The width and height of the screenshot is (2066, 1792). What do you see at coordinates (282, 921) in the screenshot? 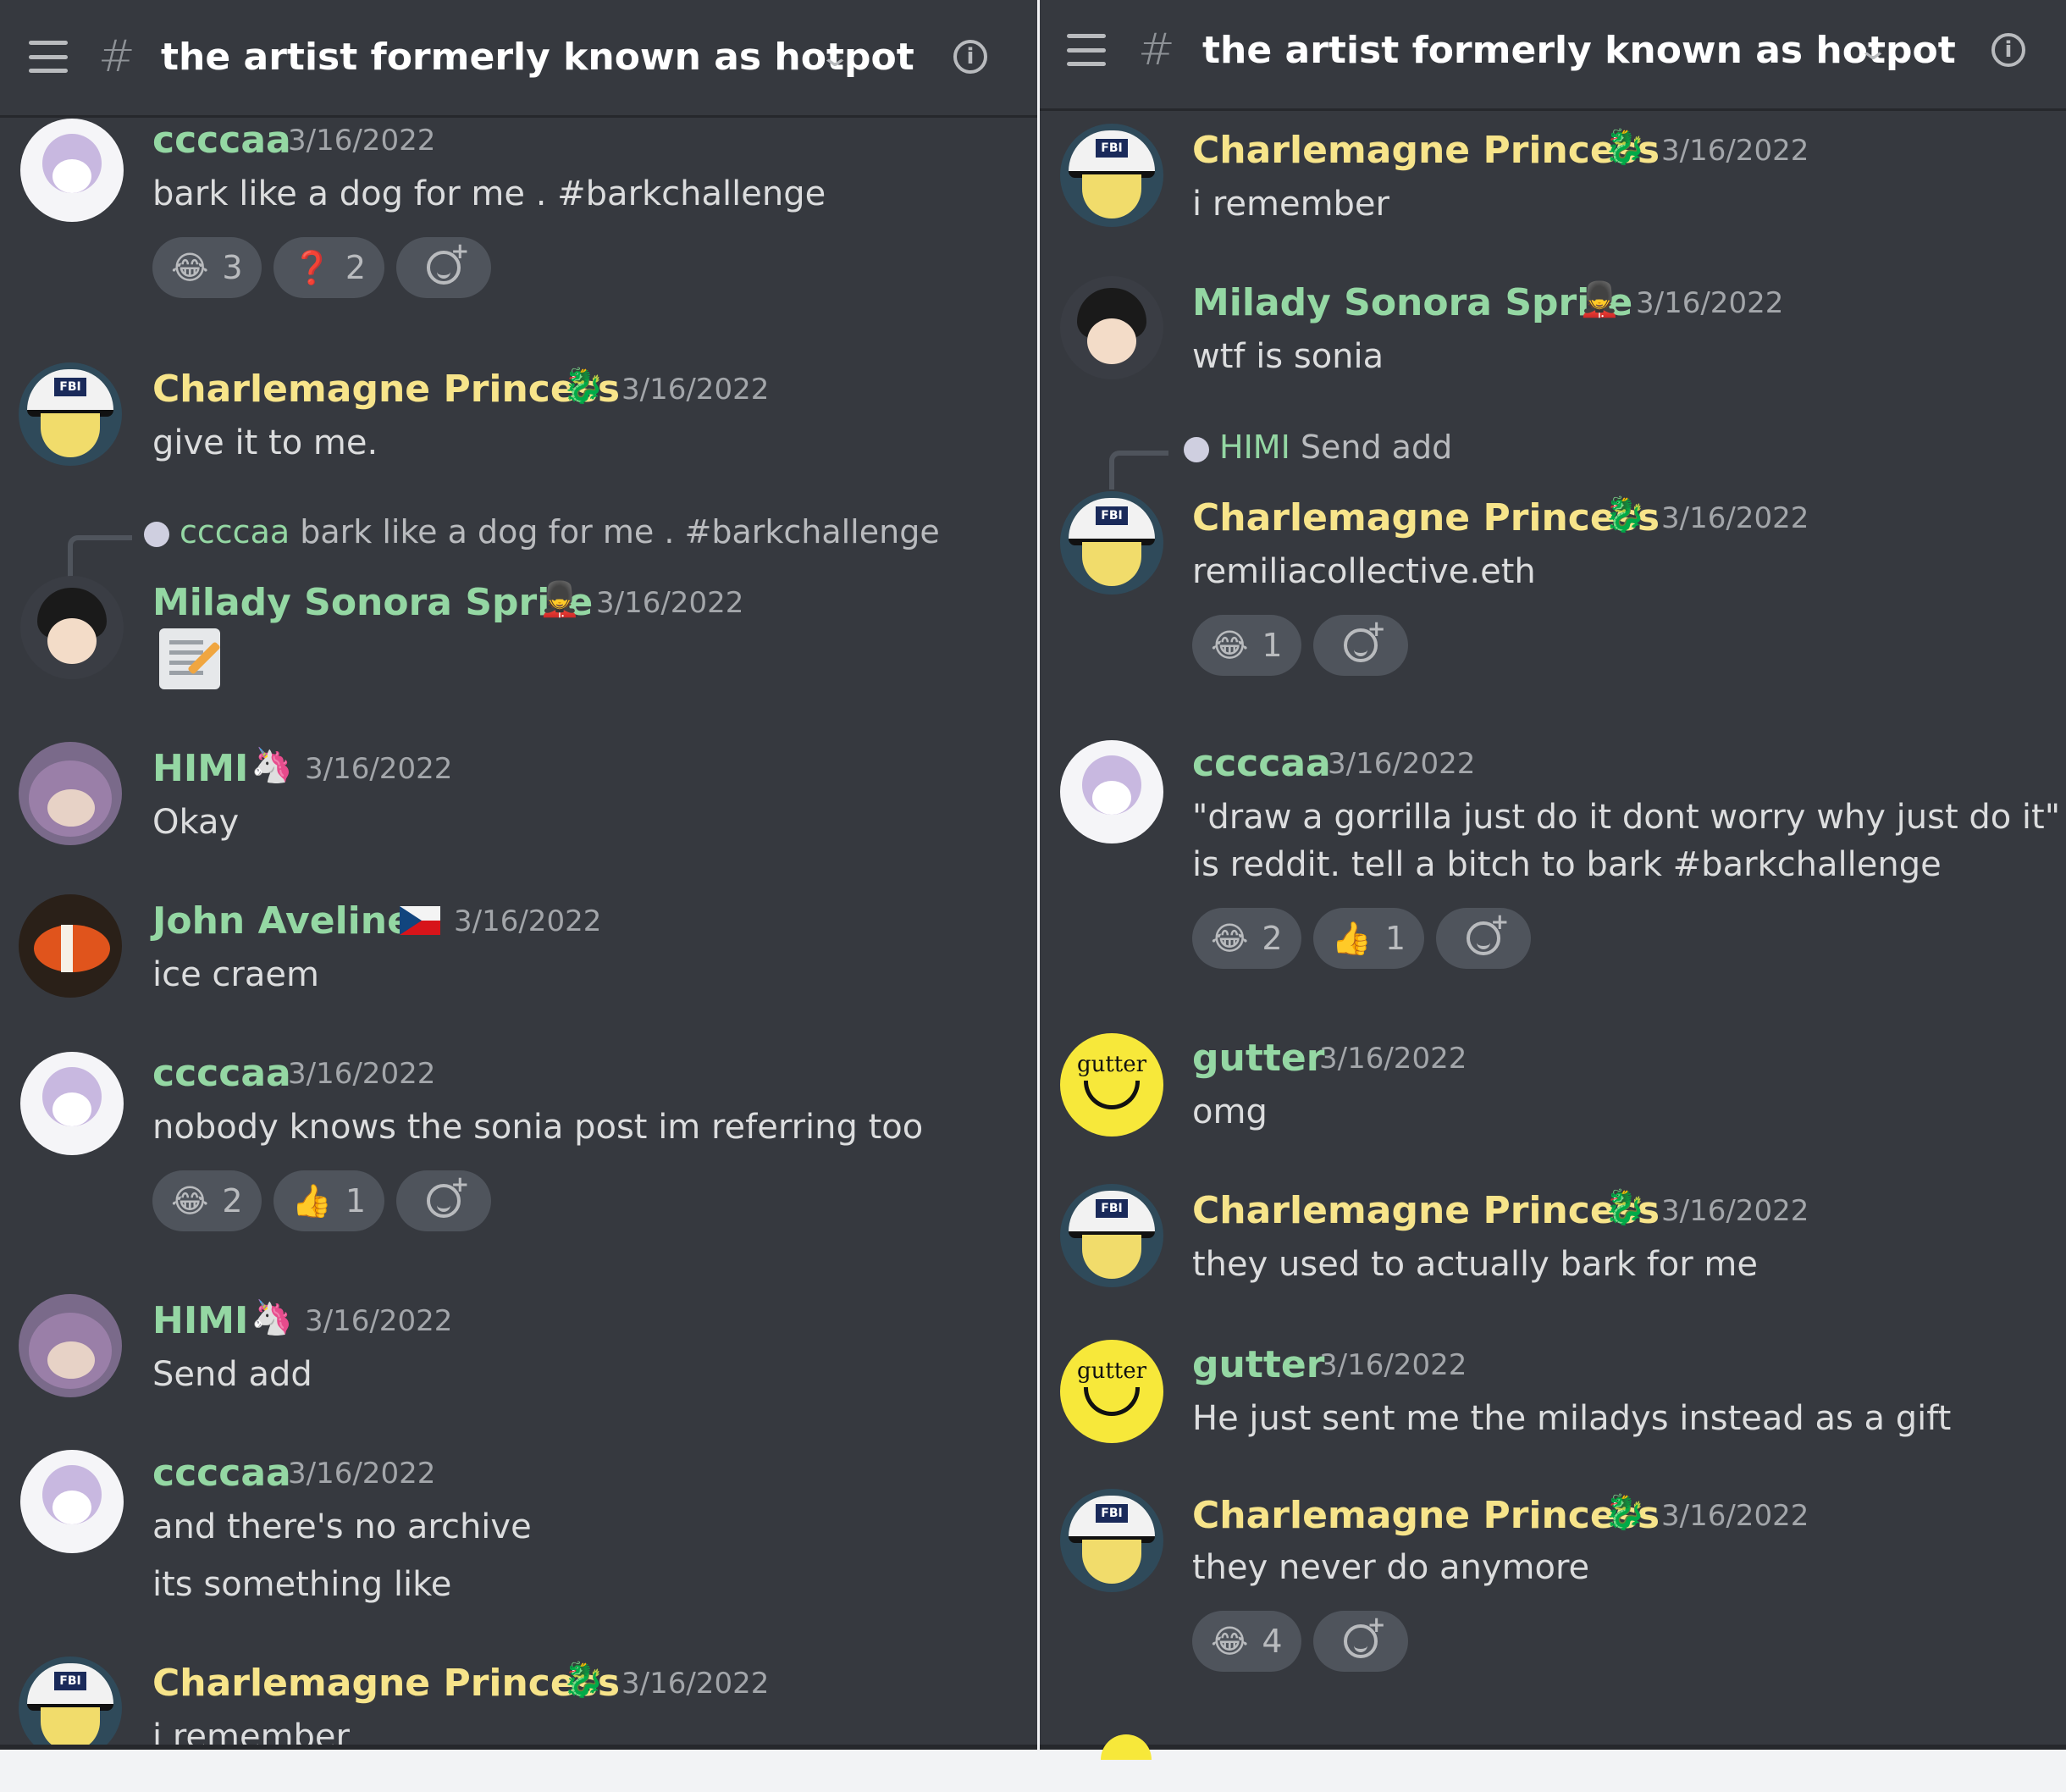
I see `username: John Aveline` at bounding box center [282, 921].